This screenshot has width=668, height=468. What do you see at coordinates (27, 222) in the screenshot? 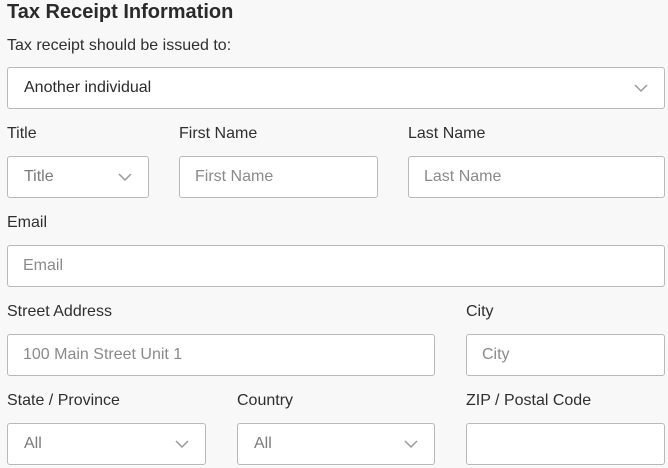
I see `email-label: Email` at bounding box center [27, 222].